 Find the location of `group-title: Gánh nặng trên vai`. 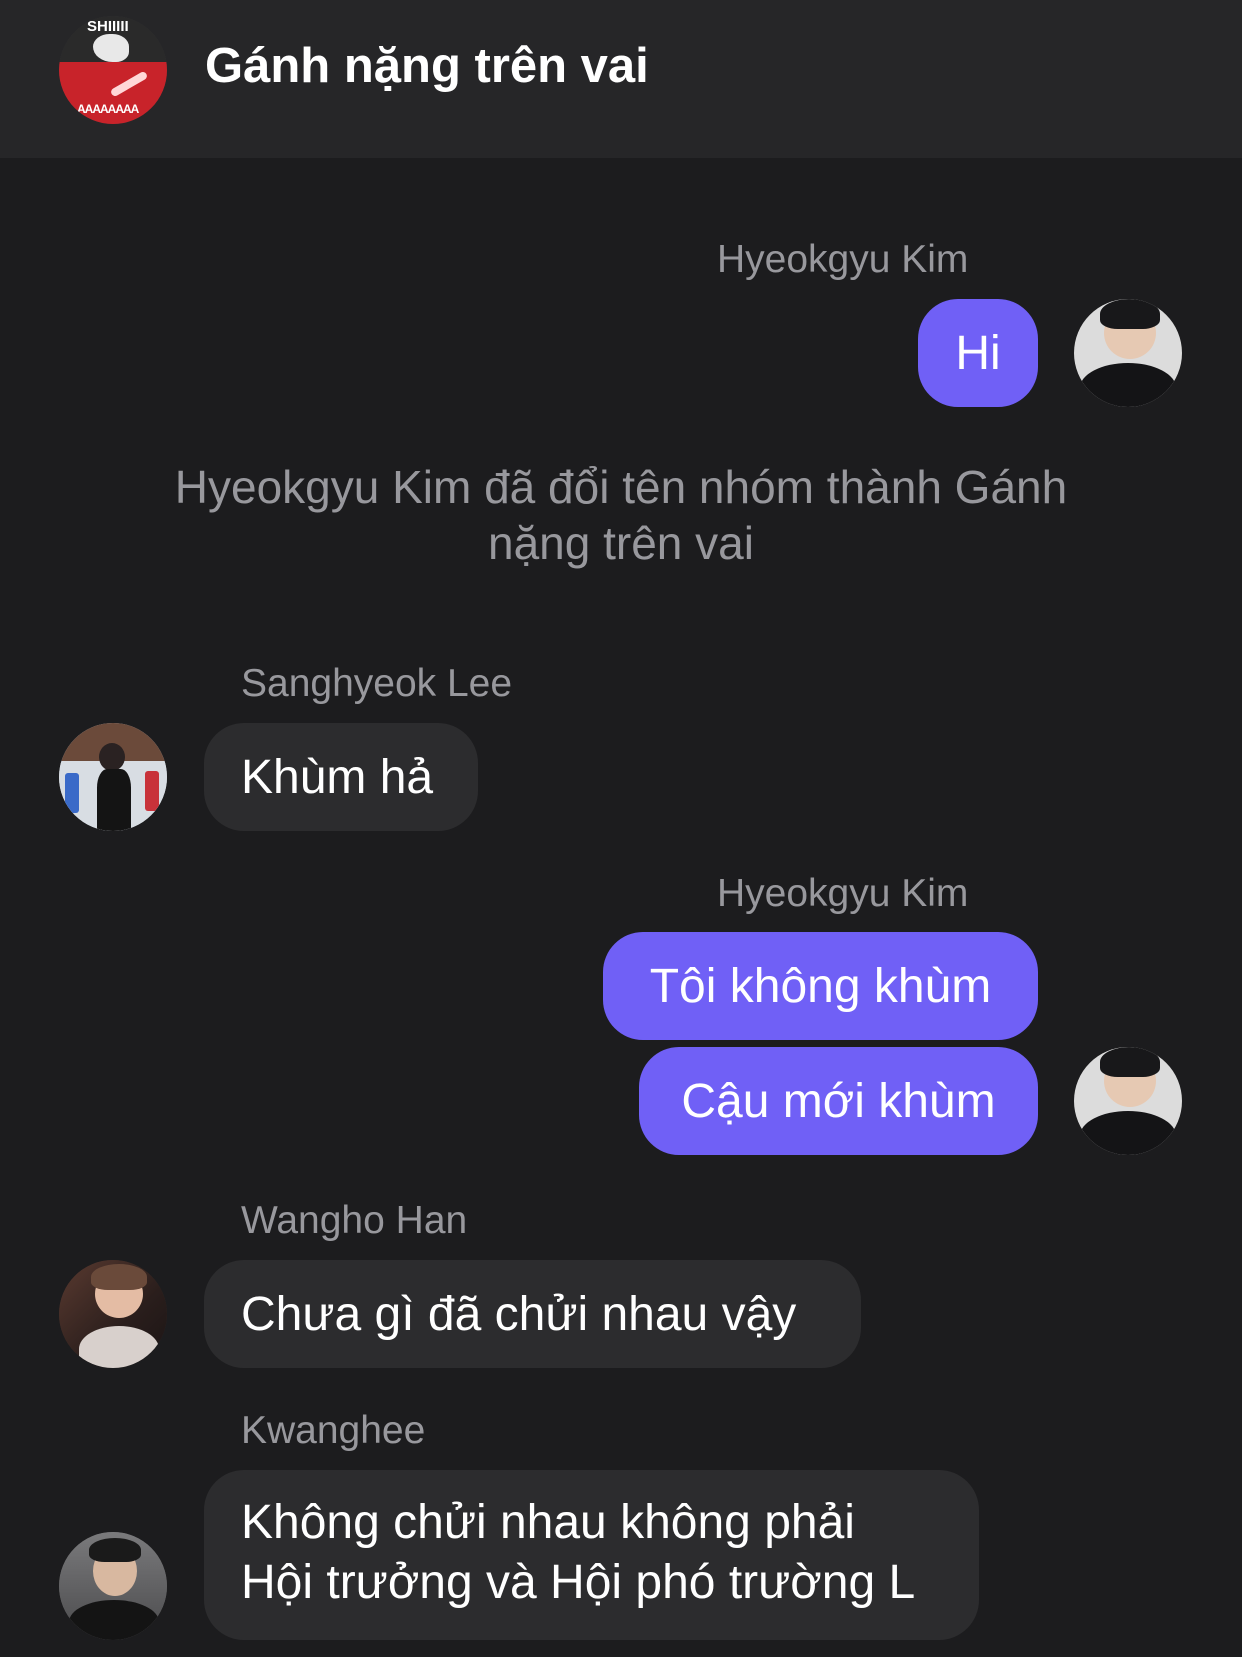

group-title: Gánh nặng trên vai is located at coordinates (427, 66).